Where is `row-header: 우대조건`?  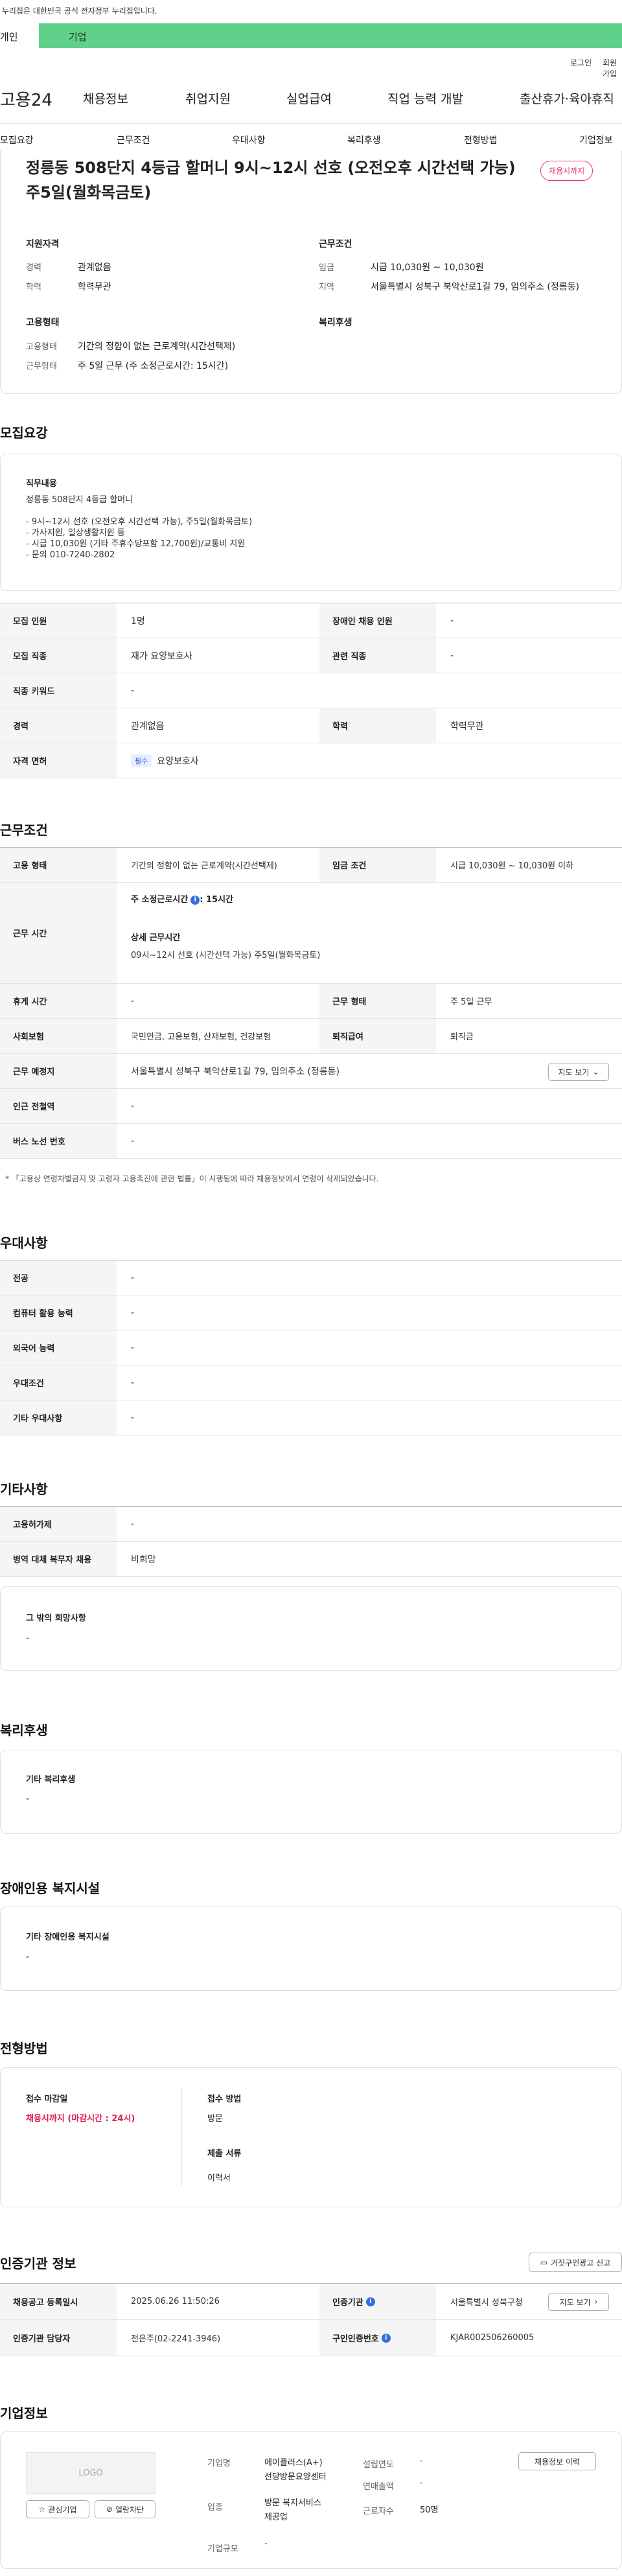 row-header: 우대조건 is located at coordinates (58, 1383).